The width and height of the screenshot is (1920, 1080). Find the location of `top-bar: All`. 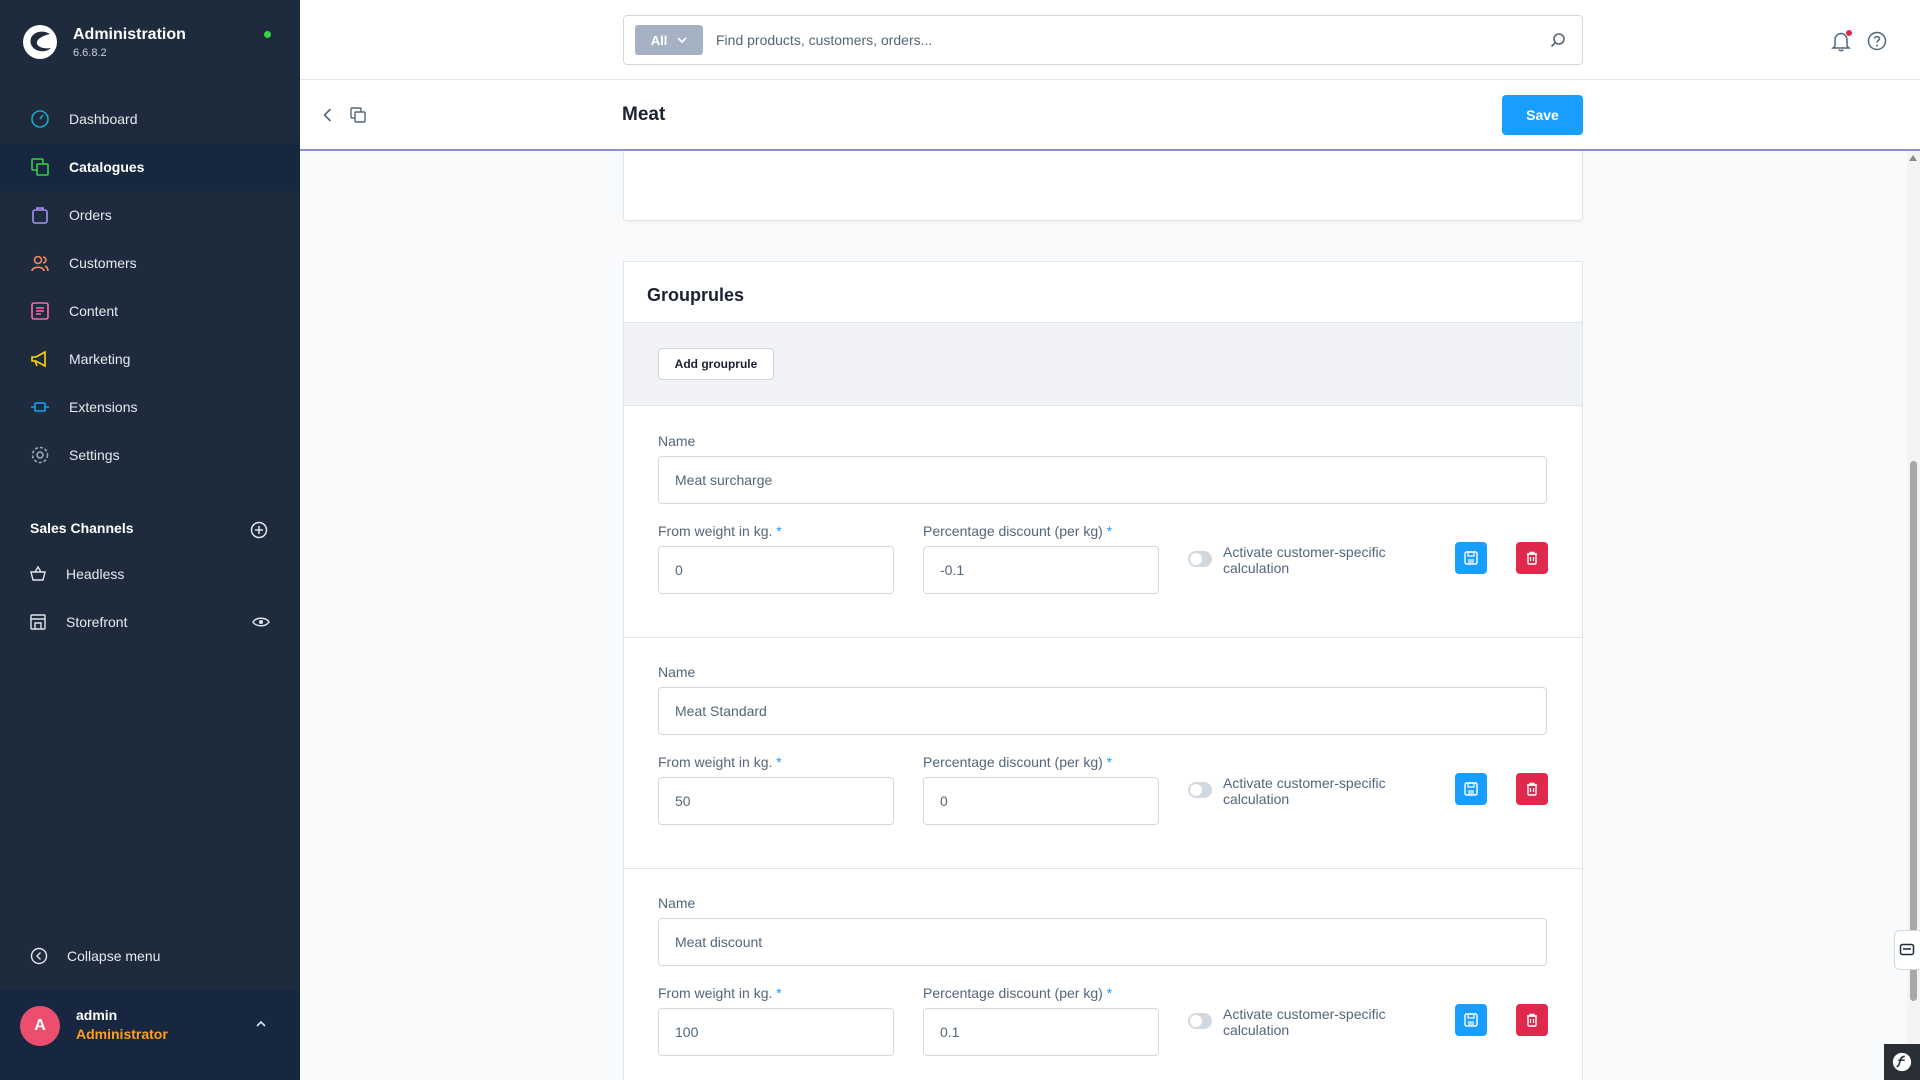

top-bar: All is located at coordinates (1110, 40).